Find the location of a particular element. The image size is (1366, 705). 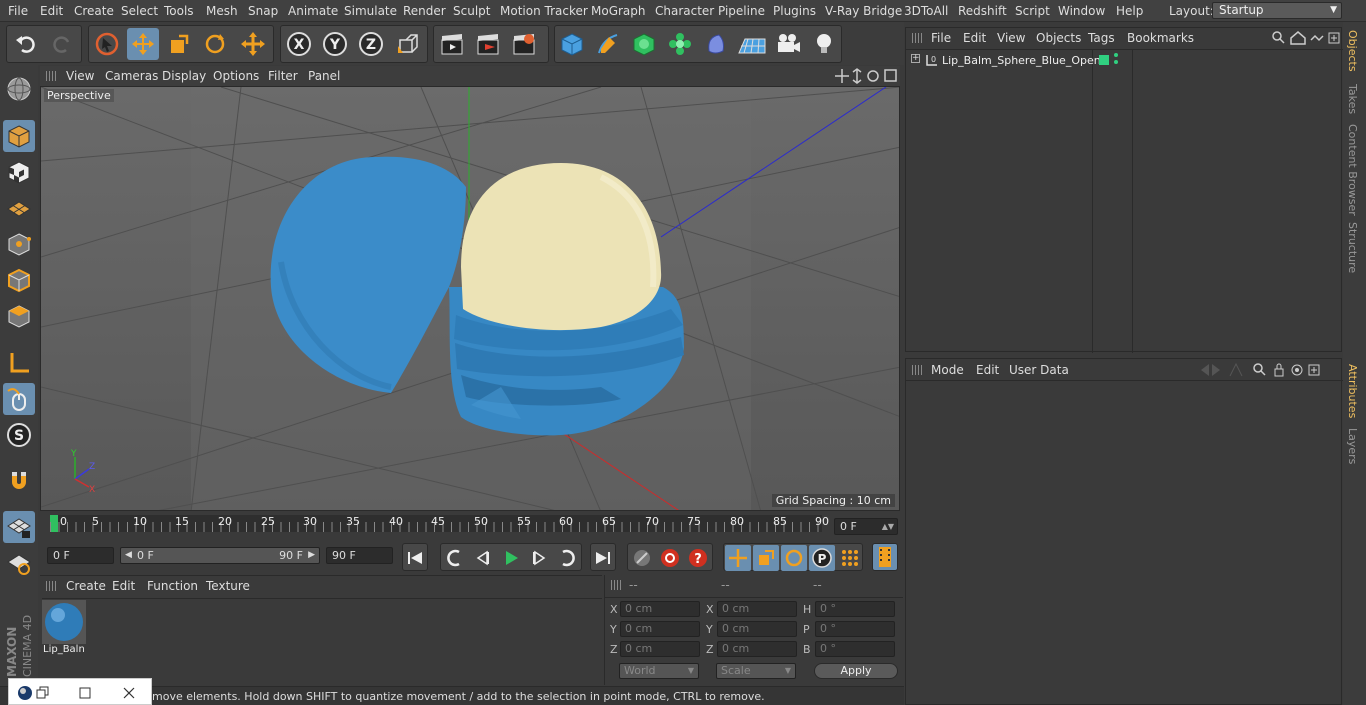

menu-render: Render is located at coordinates (424, 11).